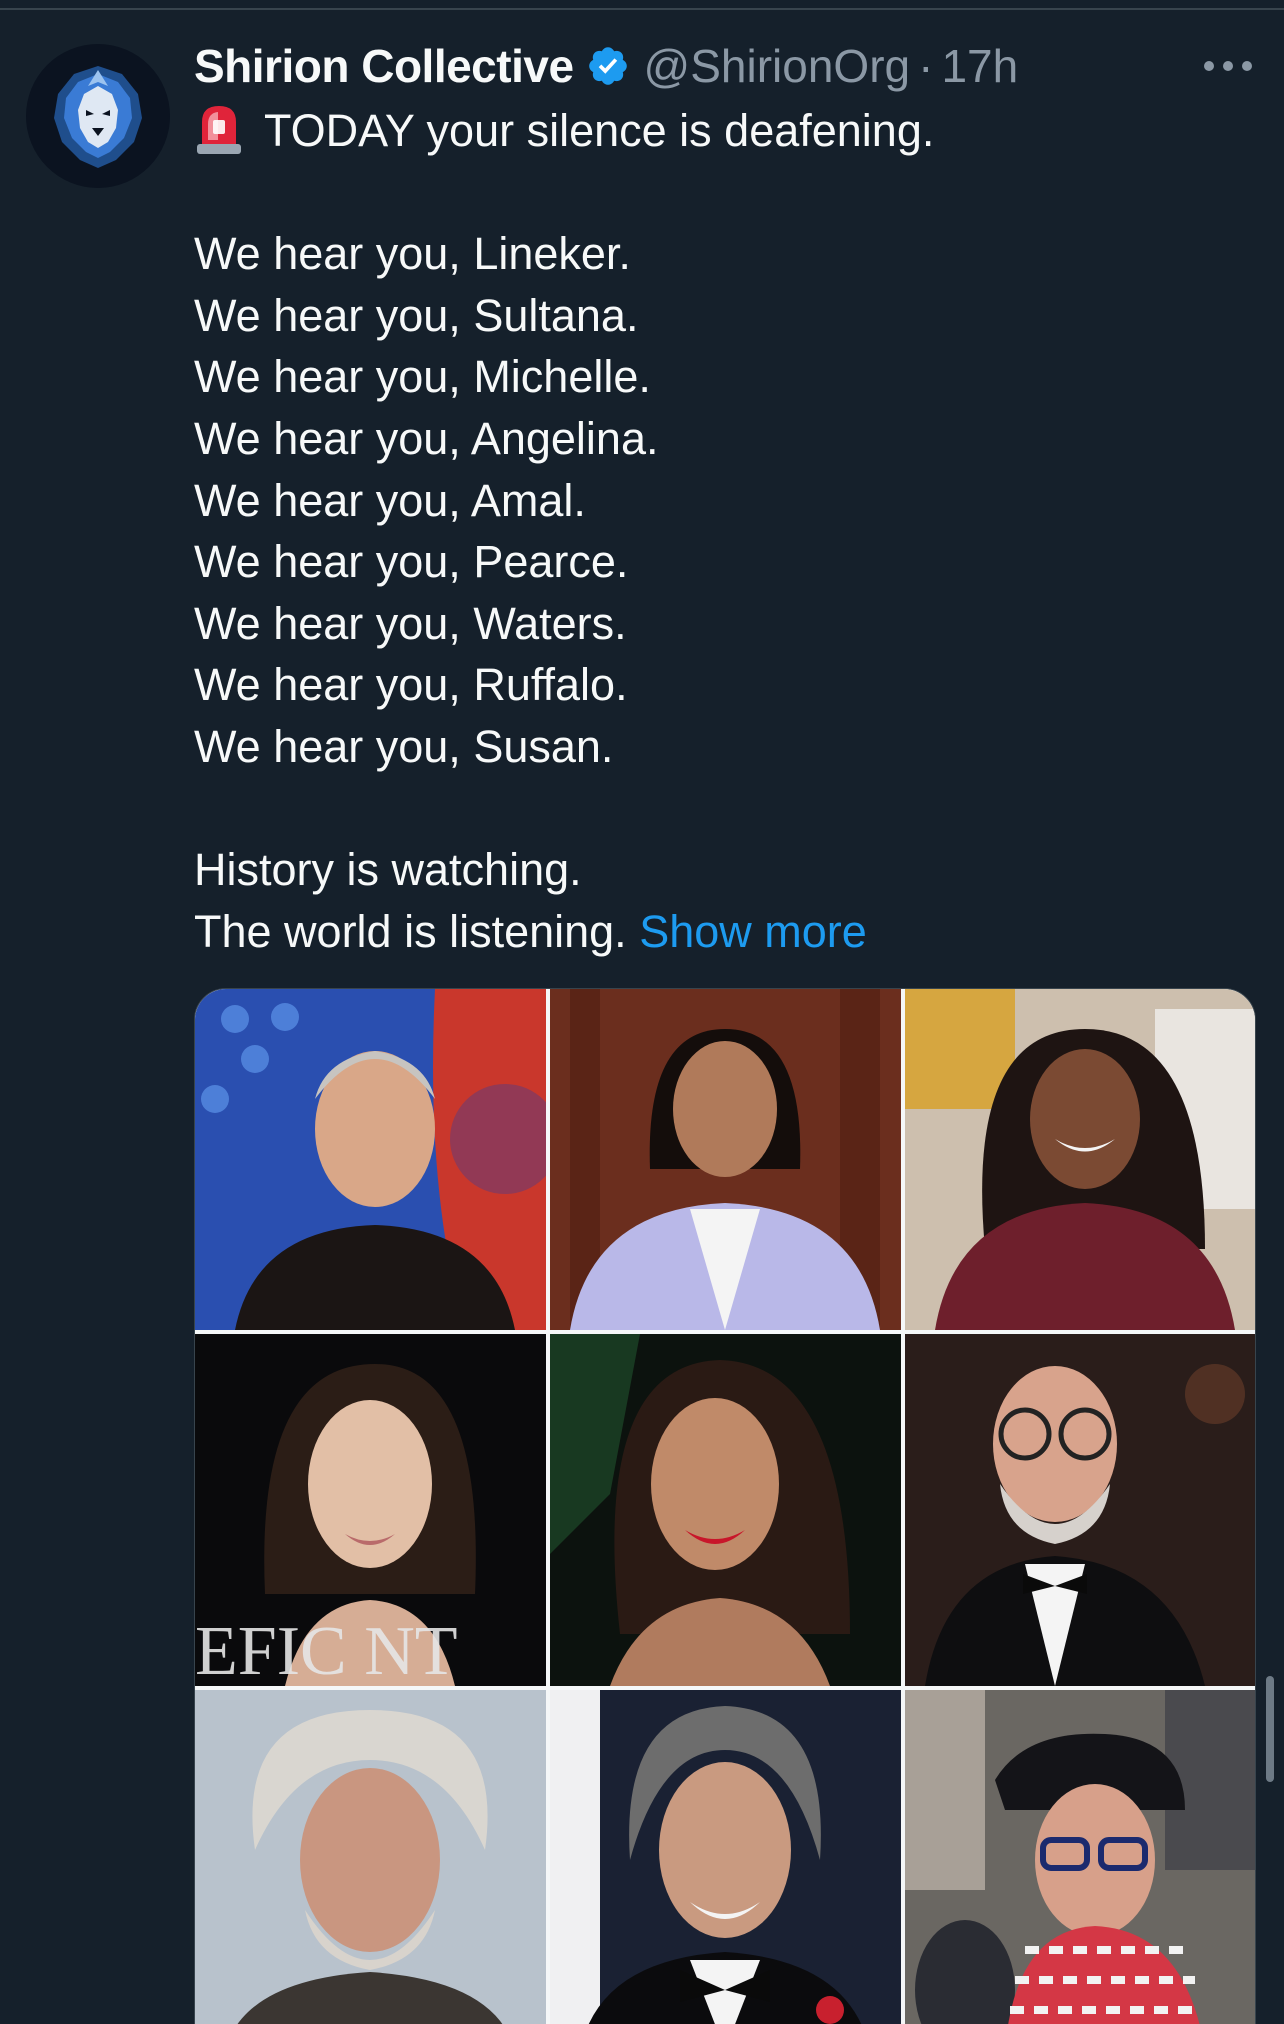 The width and height of the screenshot is (1284, 2024). I want to click on media-photo: EFIC NT, so click(370, 1510).